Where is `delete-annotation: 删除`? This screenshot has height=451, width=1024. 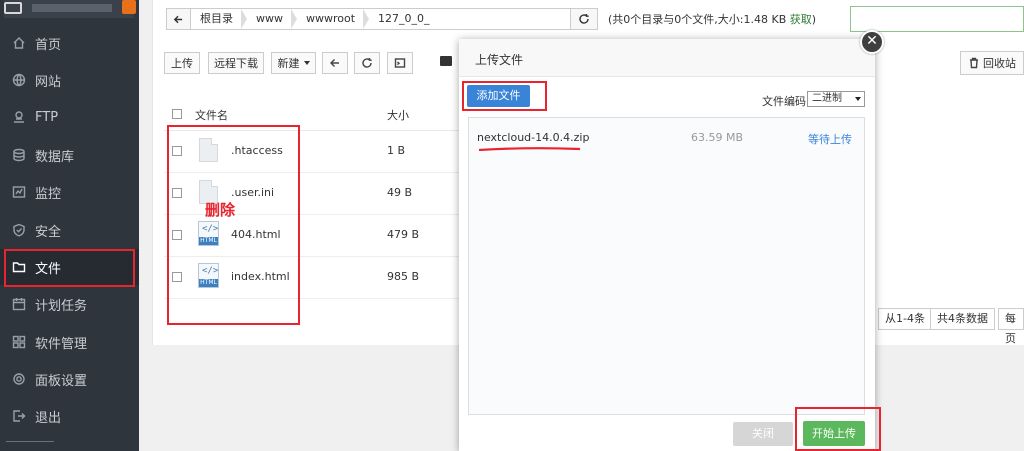 delete-annotation: 删除 is located at coordinates (220, 210).